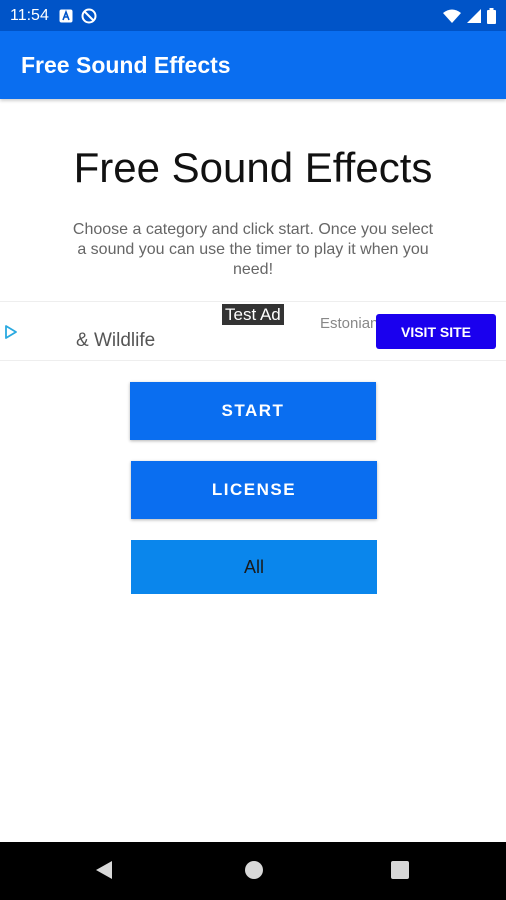 The width and height of the screenshot is (506, 900). Describe the element at coordinates (89, 15) in the screenshot. I see `dnd-icon` at that location.